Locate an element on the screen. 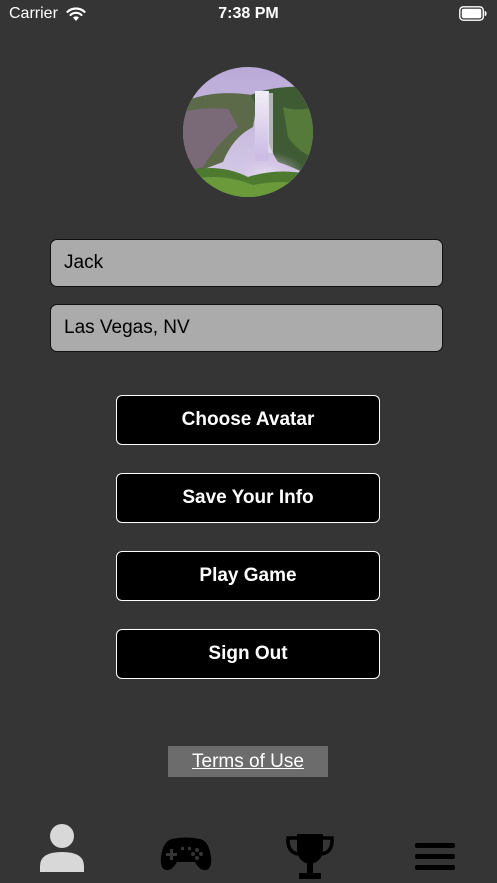 The height and width of the screenshot is (883, 497). location-field is located at coordinates (246, 328).